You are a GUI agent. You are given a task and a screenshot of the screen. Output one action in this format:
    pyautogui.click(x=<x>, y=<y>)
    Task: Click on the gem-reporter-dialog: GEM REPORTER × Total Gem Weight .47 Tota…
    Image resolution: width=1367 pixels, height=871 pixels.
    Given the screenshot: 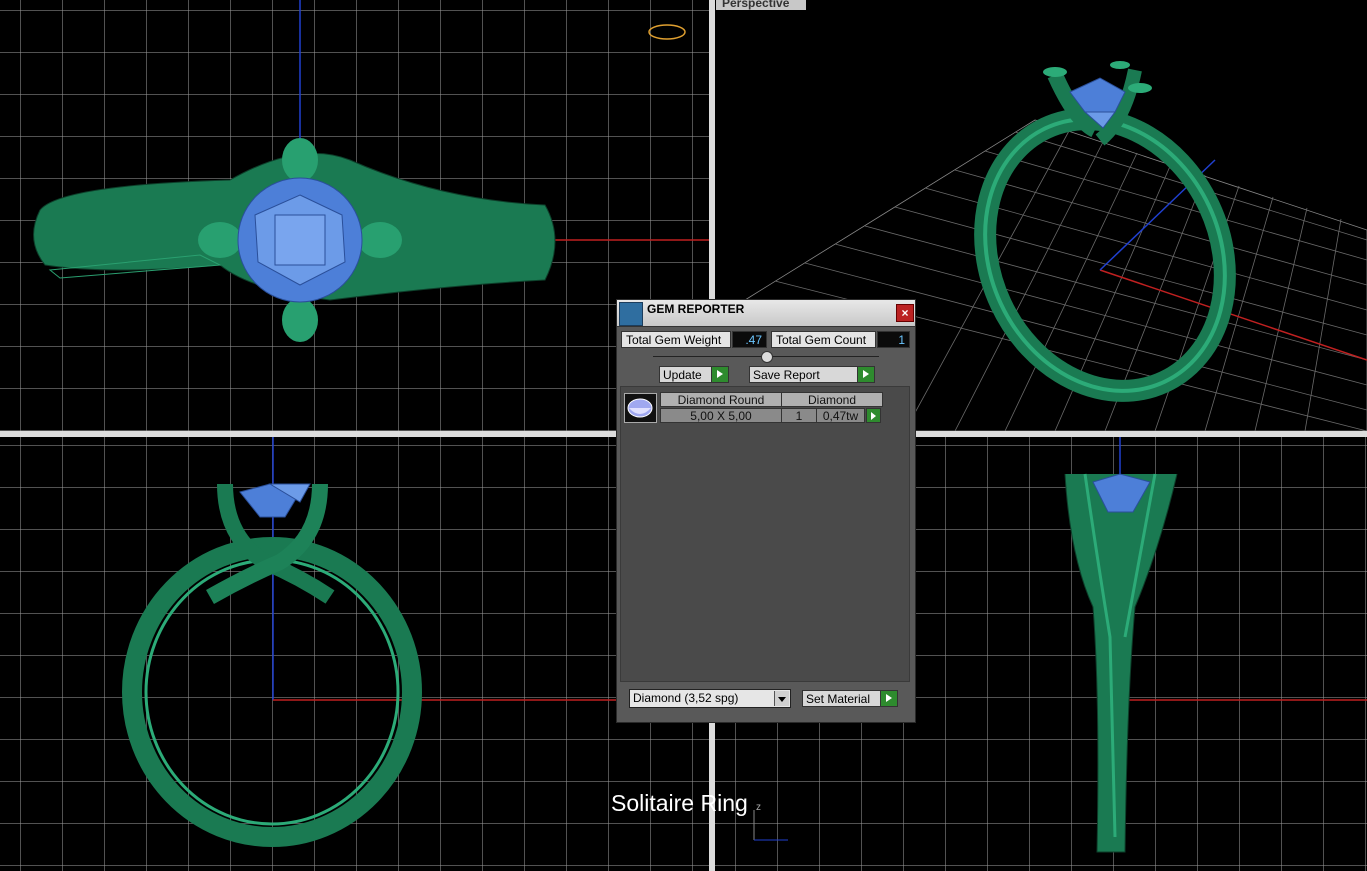 What is the action you would take?
    pyautogui.click(x=766, y=511)
    